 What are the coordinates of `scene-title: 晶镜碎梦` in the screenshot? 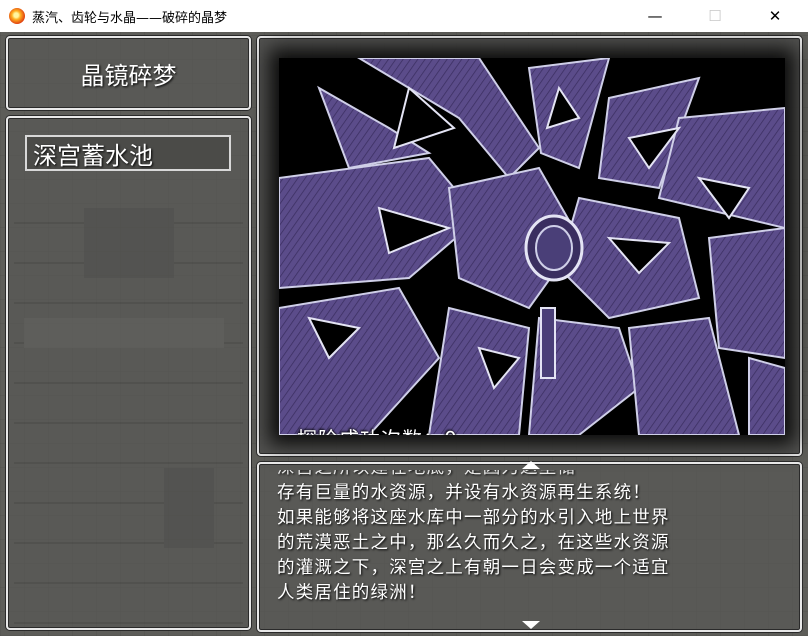 It's located at (128, 75).